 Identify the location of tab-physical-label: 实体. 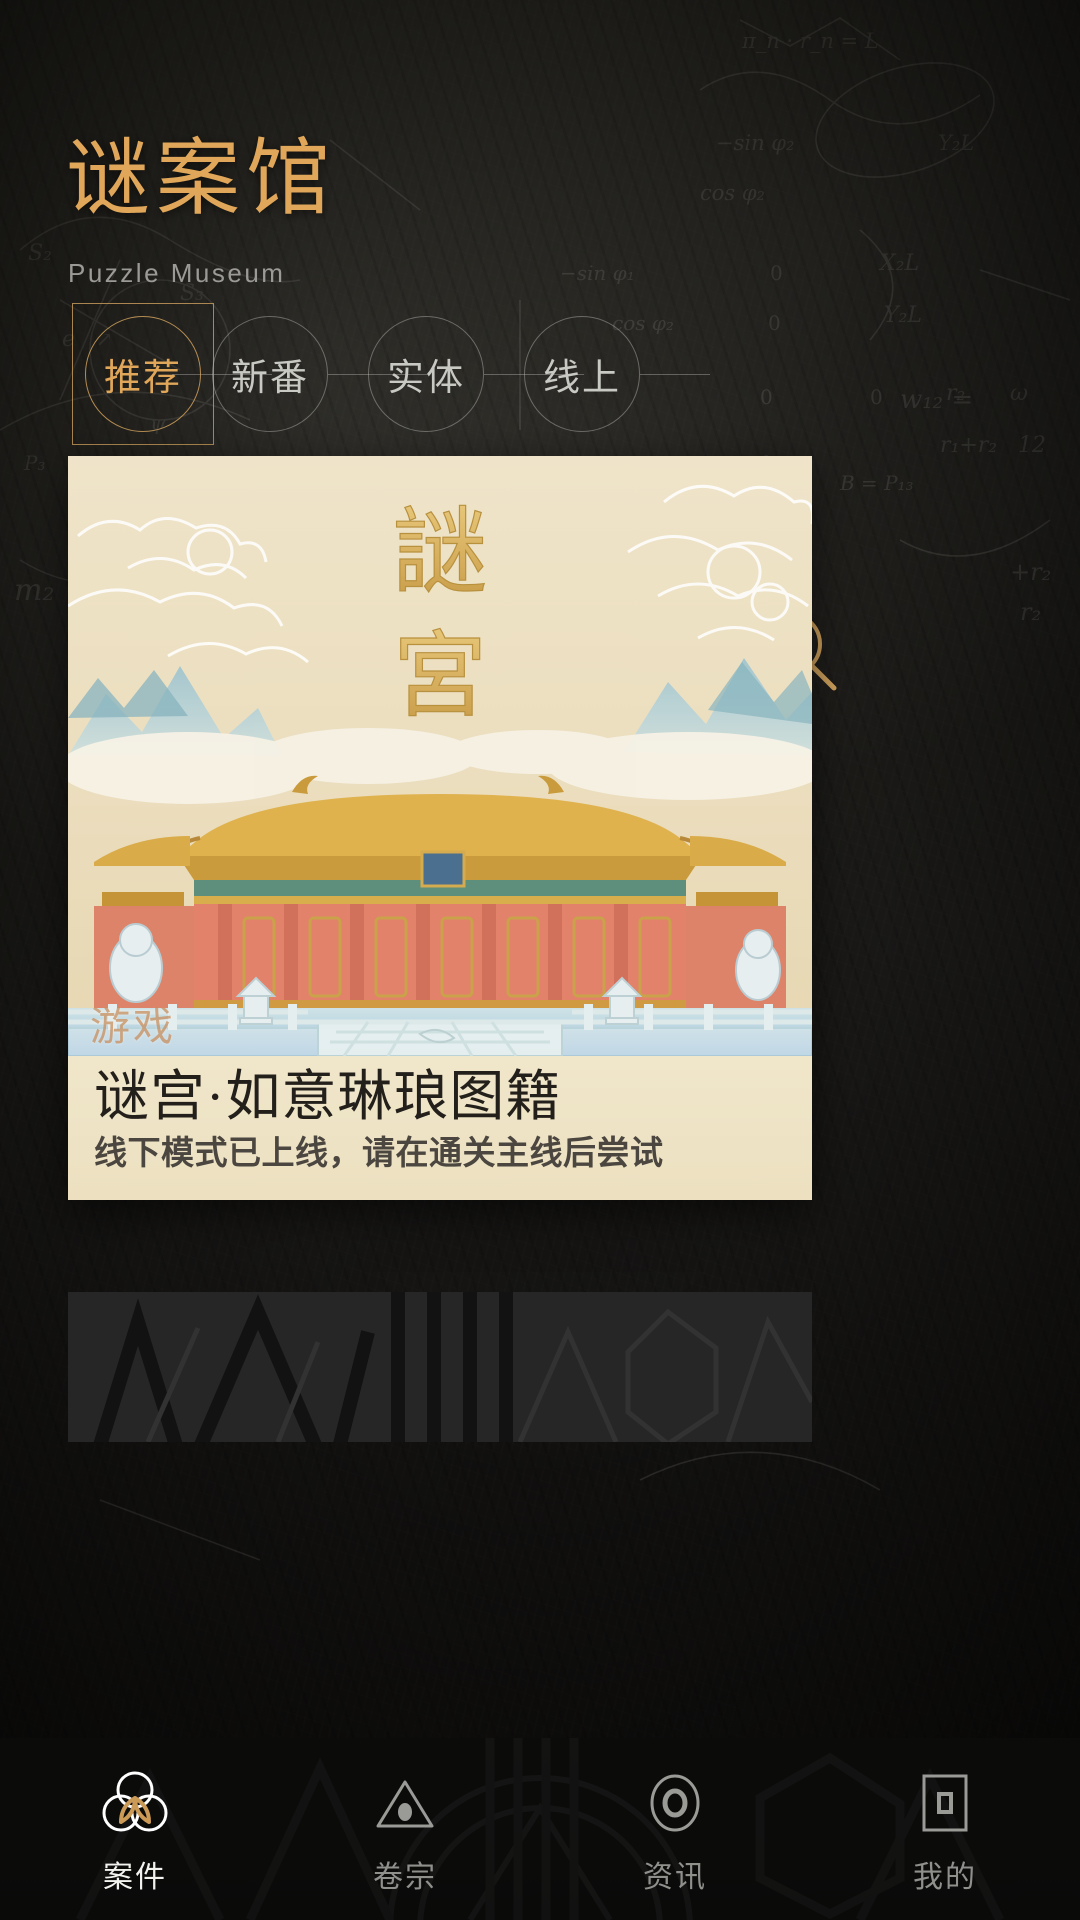
(426, 378).